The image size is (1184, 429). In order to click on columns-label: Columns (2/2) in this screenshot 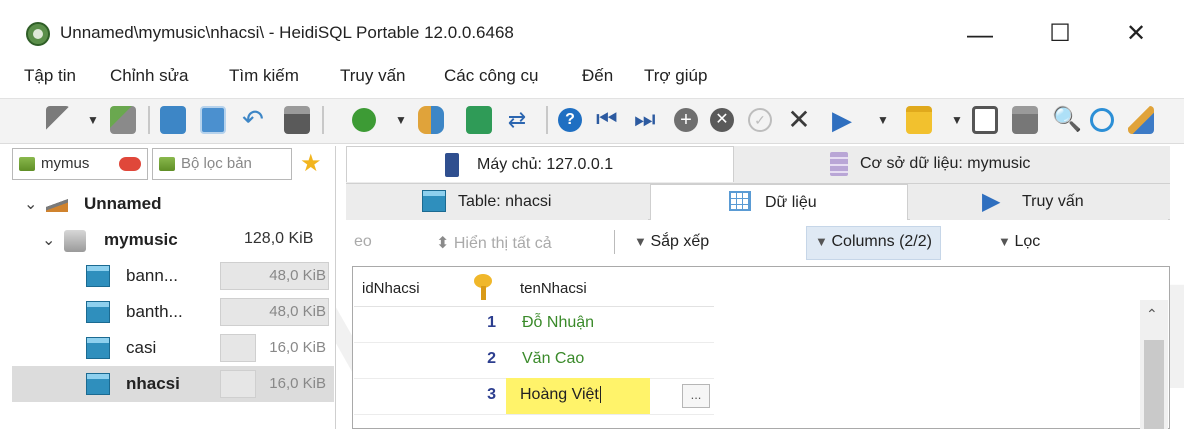, I will do `click(881, 241)`.